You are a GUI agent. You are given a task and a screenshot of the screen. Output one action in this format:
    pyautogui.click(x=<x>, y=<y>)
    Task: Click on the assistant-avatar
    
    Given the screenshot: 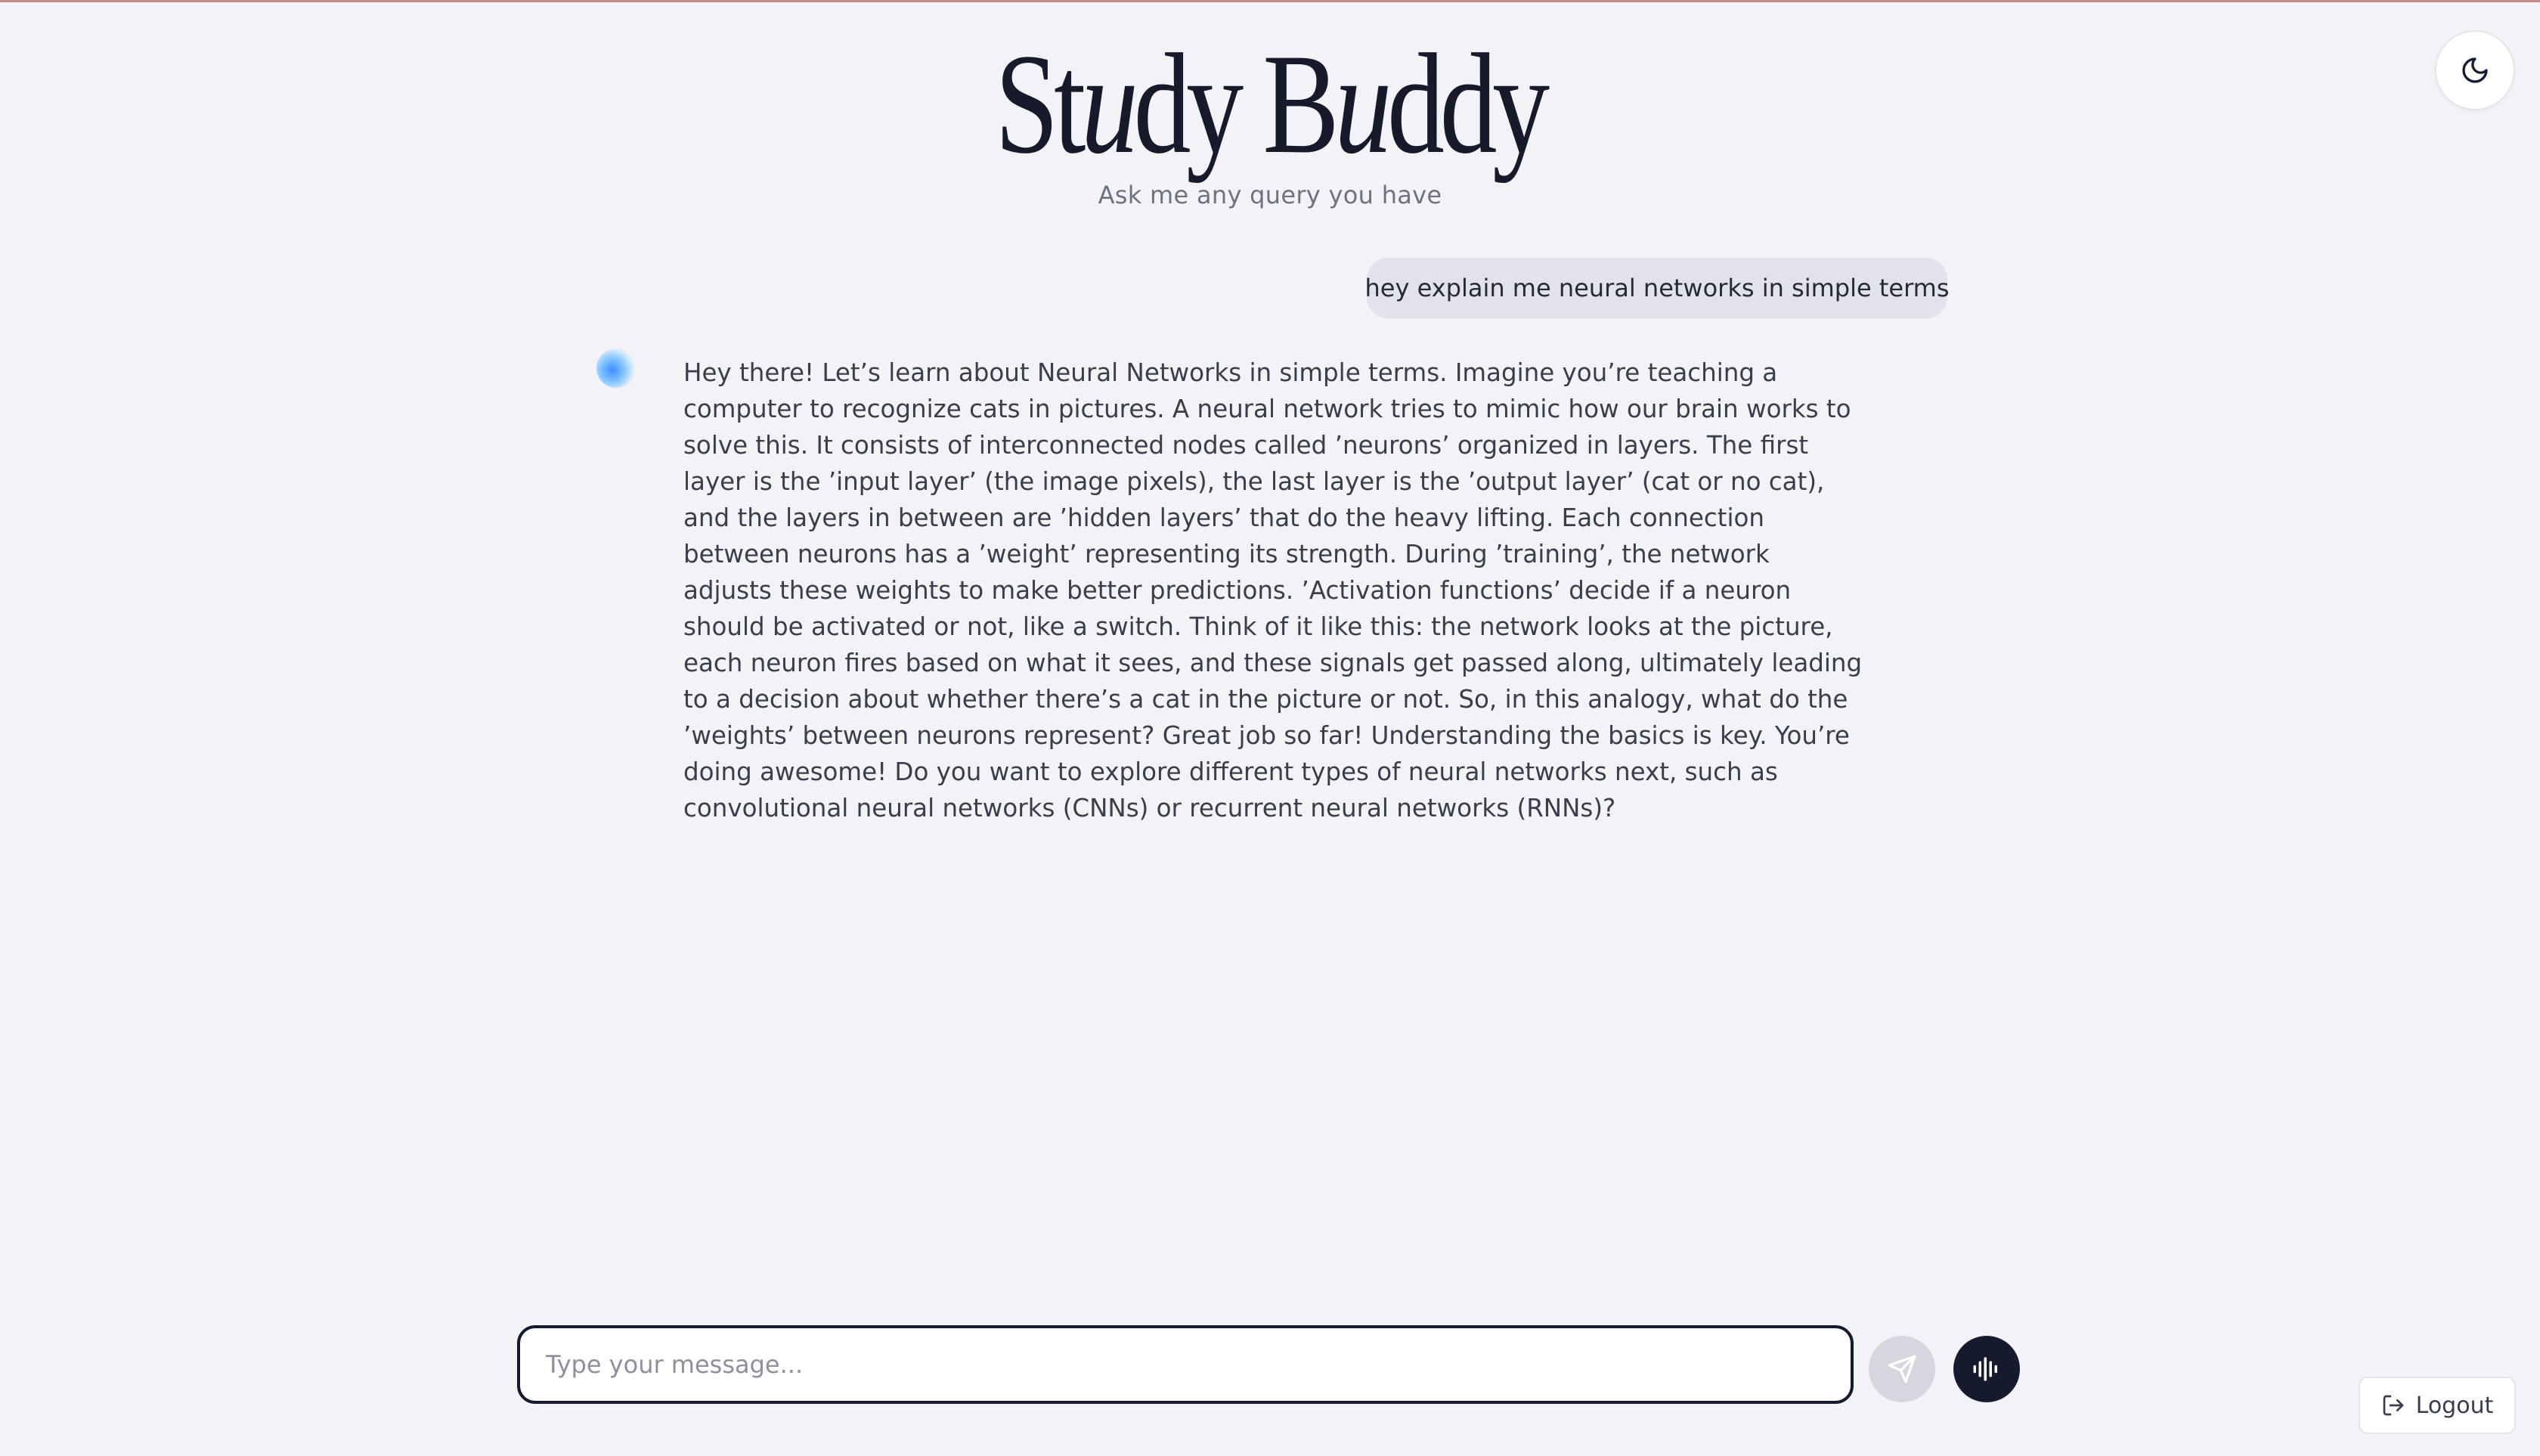 What is the action you would take?
    pyautogui.click(x=616, y=368)
    